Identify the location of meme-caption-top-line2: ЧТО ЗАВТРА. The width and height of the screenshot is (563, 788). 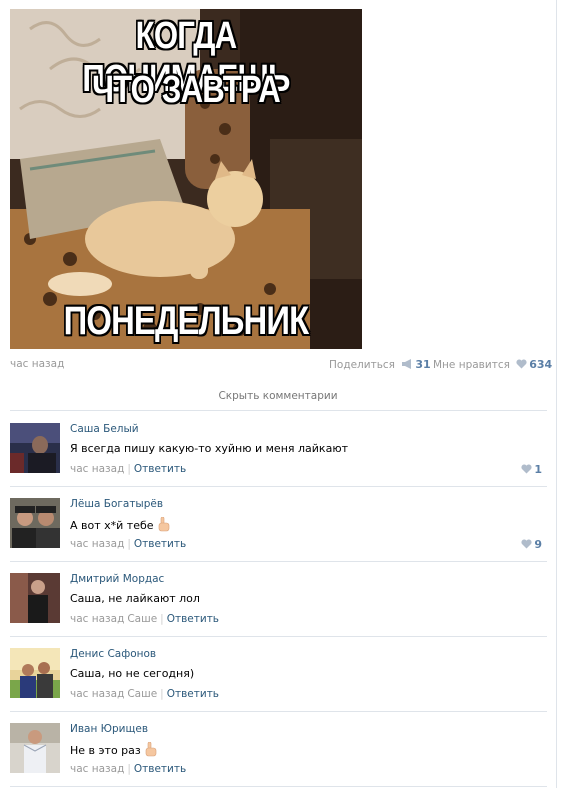
(186, 90).